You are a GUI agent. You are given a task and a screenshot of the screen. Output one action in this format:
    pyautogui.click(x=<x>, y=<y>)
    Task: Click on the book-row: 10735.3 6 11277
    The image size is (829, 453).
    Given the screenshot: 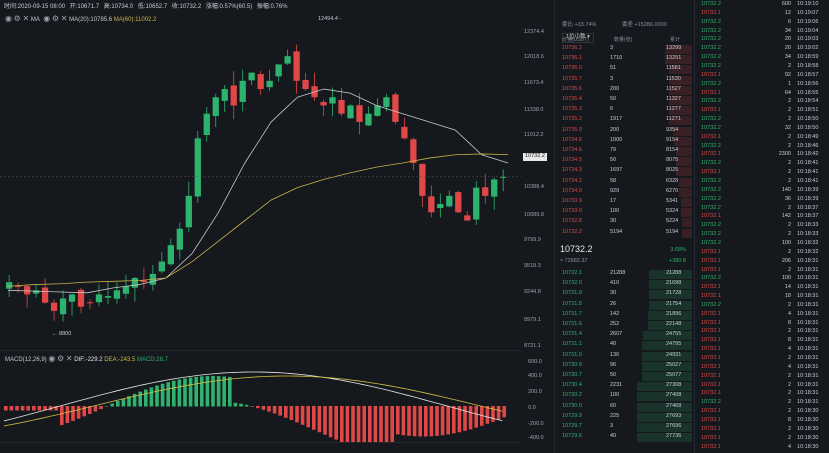 What is the action you would take?
    pyautogui.click(x=624, y=111)
    